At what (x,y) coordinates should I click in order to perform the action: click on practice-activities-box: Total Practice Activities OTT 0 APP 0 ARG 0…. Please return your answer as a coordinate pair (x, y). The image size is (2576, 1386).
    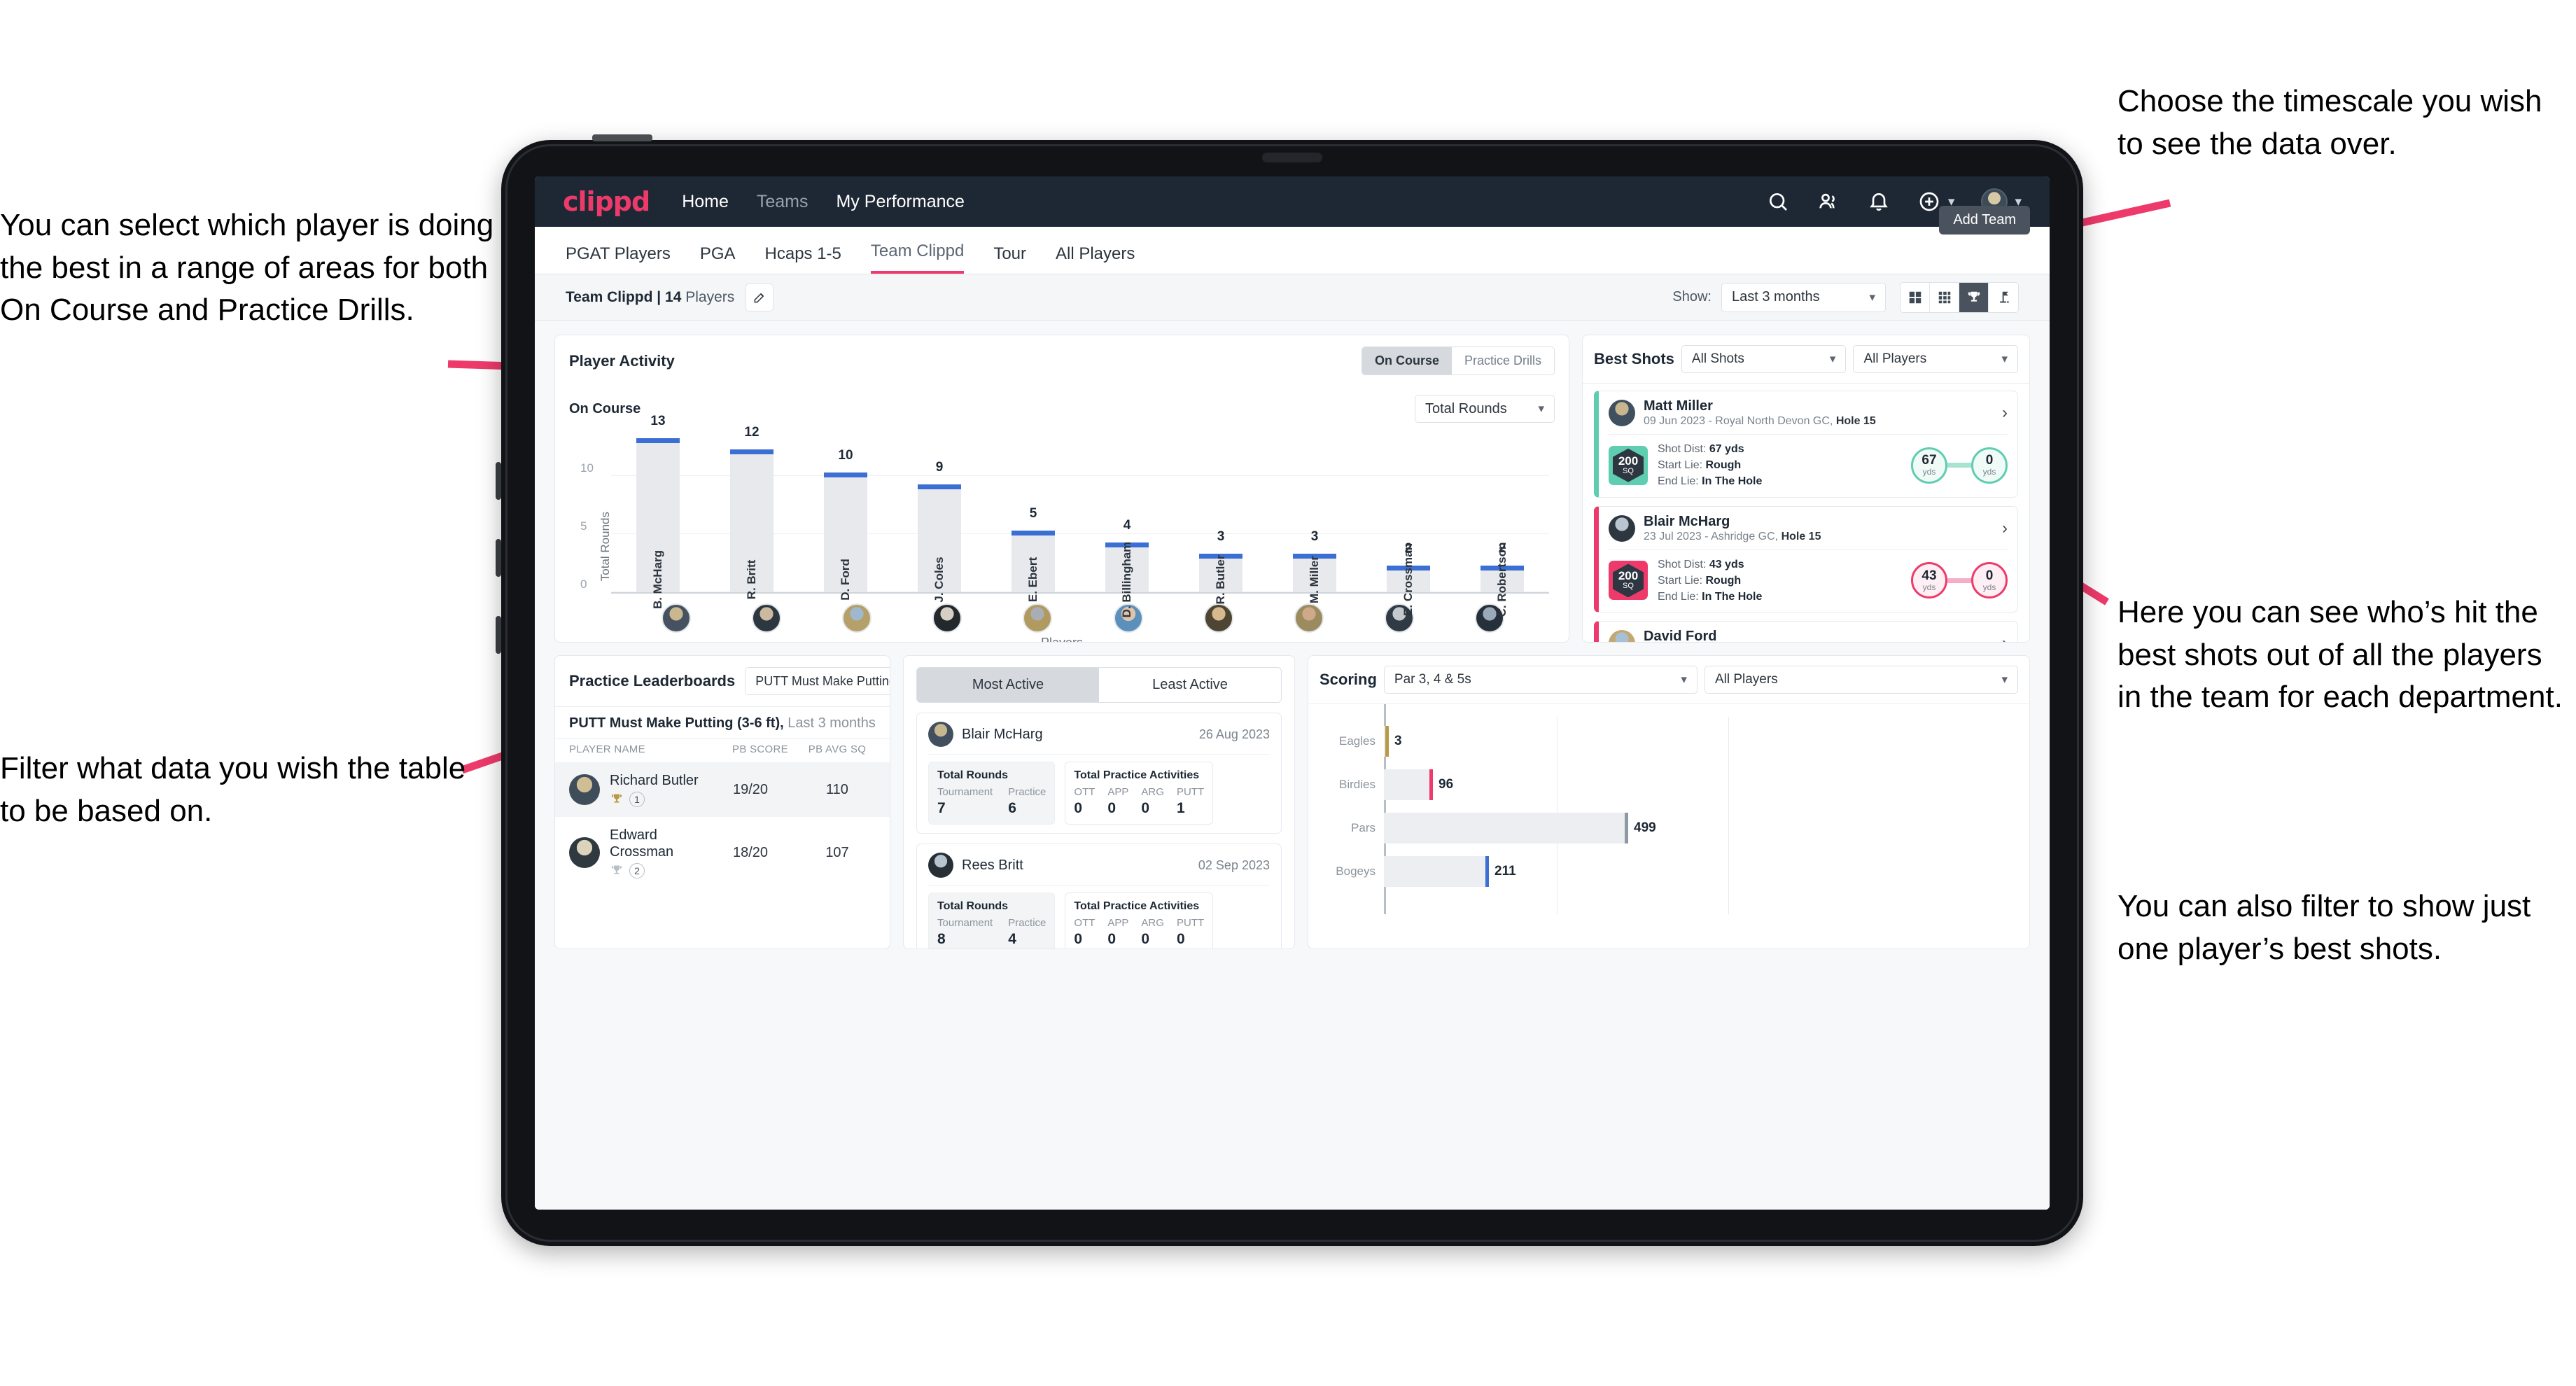
    Looking at the image, I should click on (1139, 920).